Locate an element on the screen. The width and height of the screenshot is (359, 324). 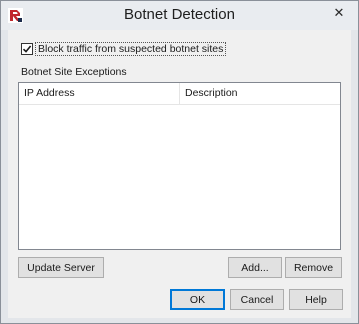
exceptions-section-label: Botnet Site Exceptions is located at coordinates (74, 72).